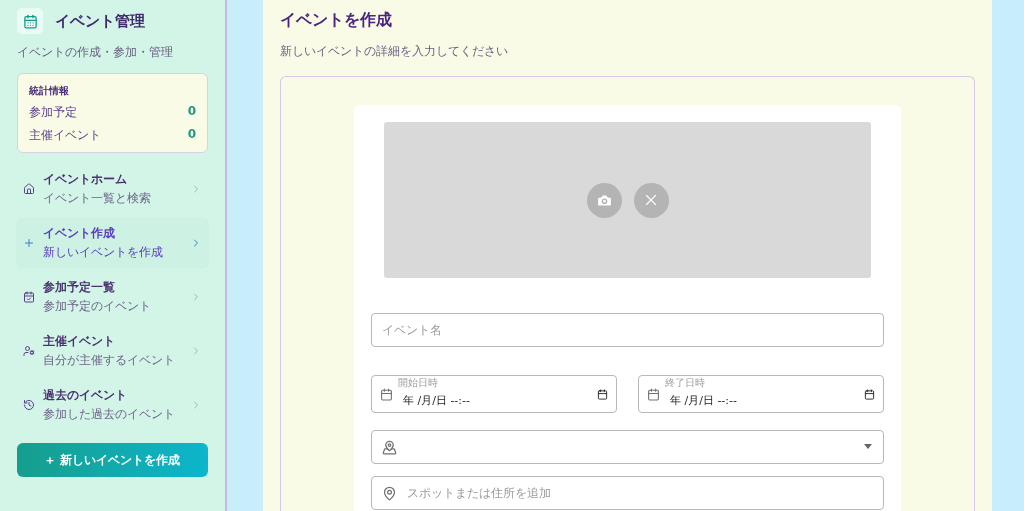 This screenshot has width=1024, height=511. I want to click on stat-label: 参加予定, so click(53, 112).